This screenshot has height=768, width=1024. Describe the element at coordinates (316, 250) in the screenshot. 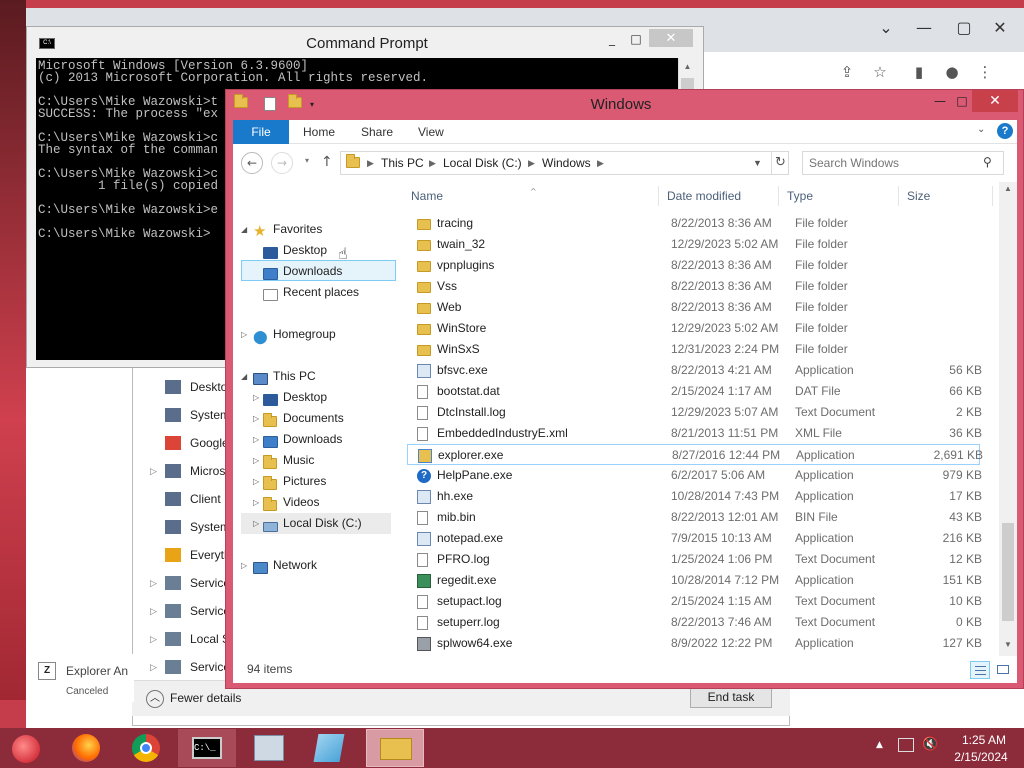

I see `nav-desktop: Desktop` at that location.